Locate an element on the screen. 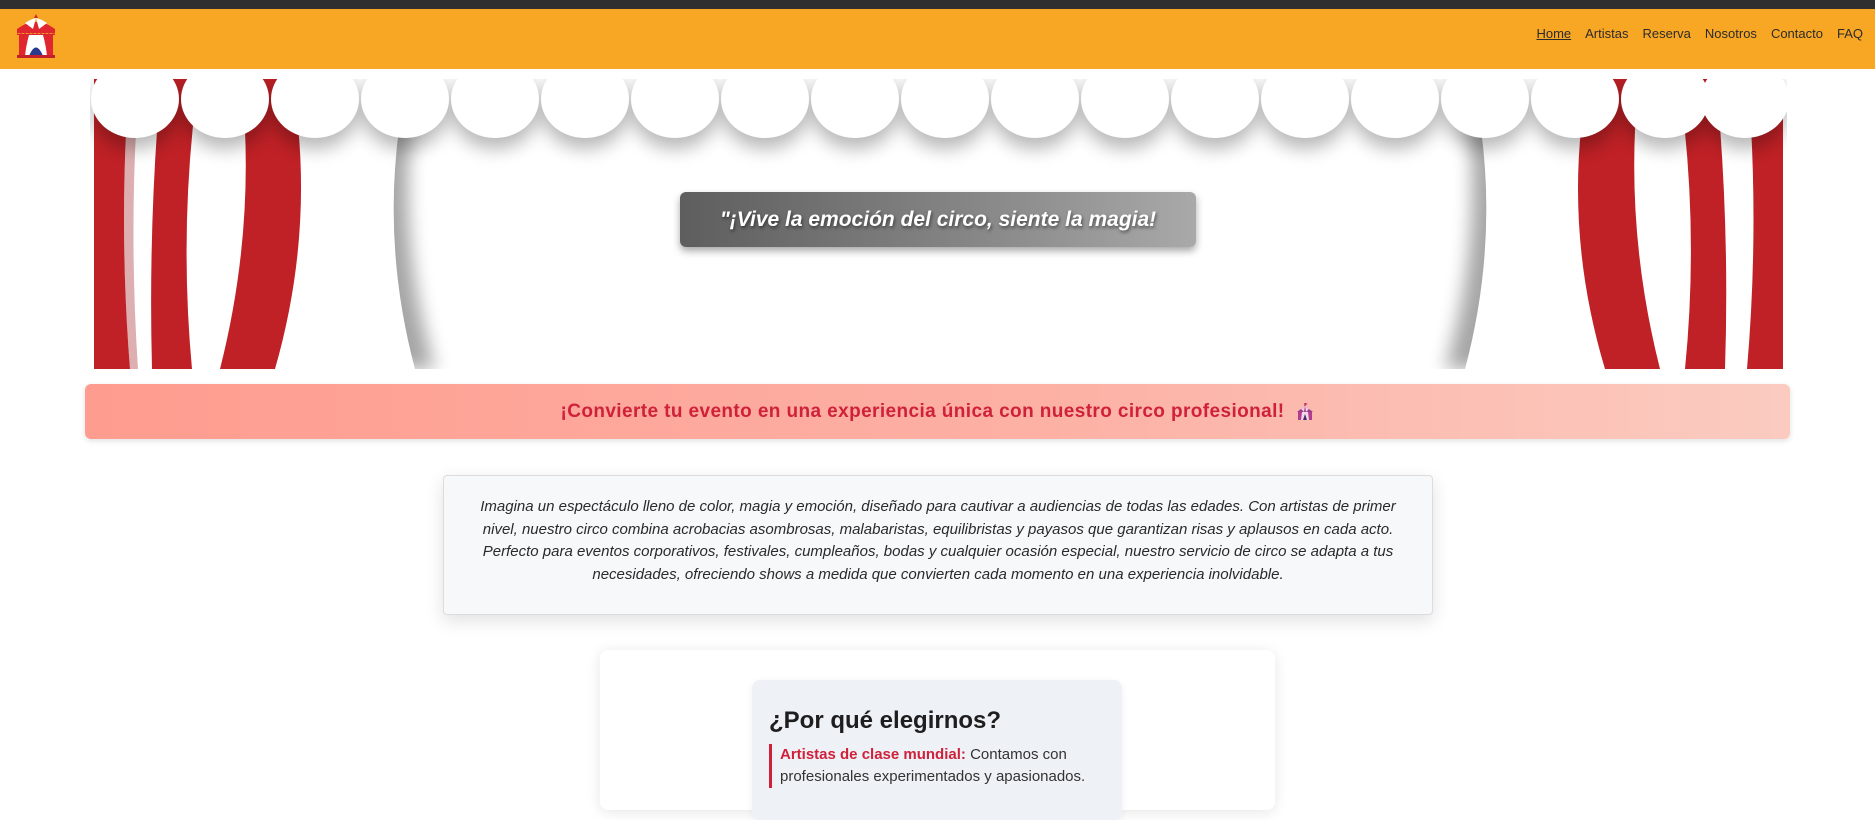  why-us-title: ¿Por qué elegirnos? is located at coordinates (885, 720).